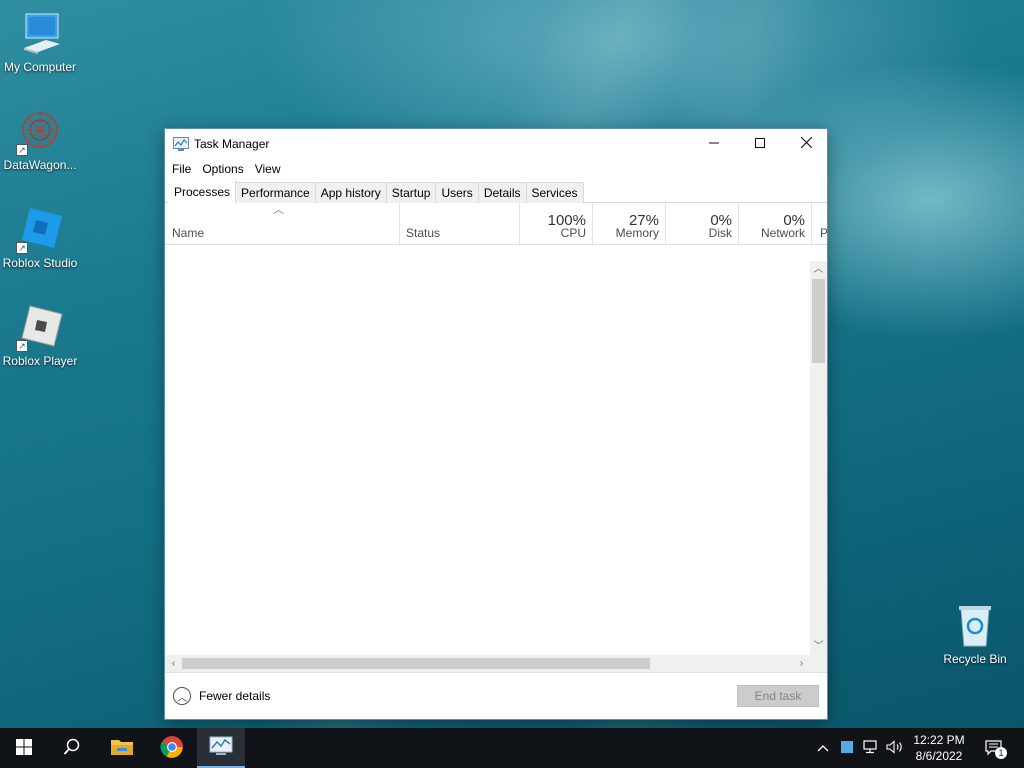 The height and width of the screenshot is (768, 1024). I want to click on tab-details: Details, so click(502, 192).